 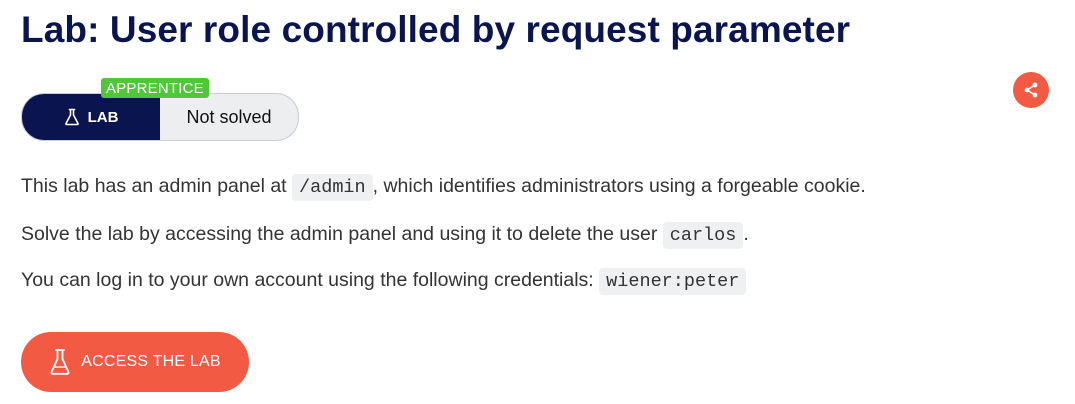 What do you see at coordinates (229, 116) in the screenshot?
I see `solved-status: Not solved` at bounding box center [229, 116].